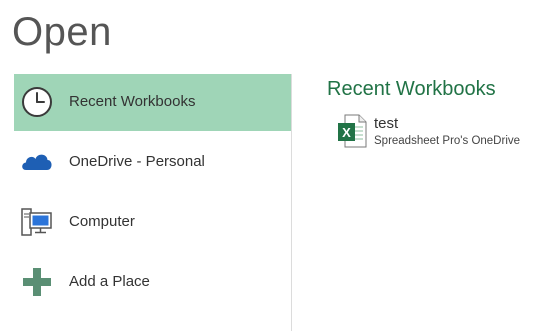 This screenshot has height=331, width=538. What do you see at coordinates (37, 162) in the screenshot?
I see `cloud-icon` at bounding box center [37, 162].